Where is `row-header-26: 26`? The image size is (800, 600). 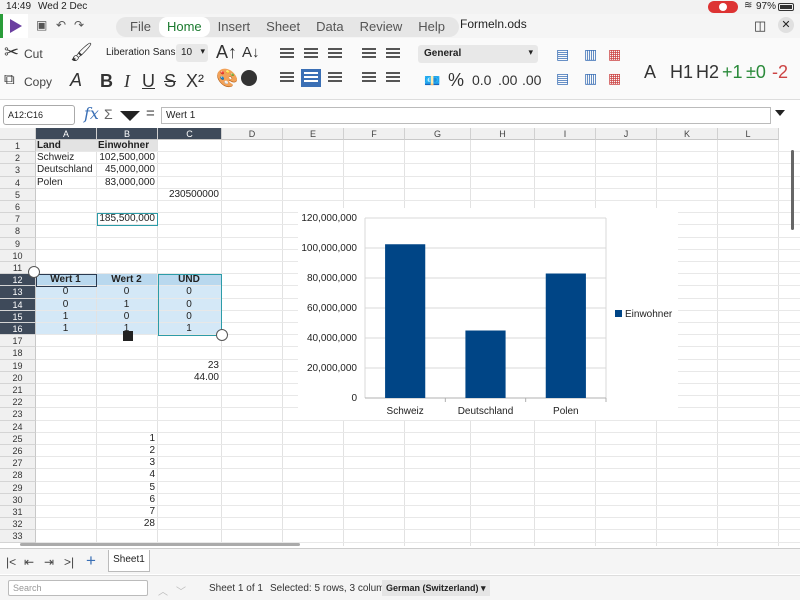 row-header-26: 26 is located at coordinates (18, 451).